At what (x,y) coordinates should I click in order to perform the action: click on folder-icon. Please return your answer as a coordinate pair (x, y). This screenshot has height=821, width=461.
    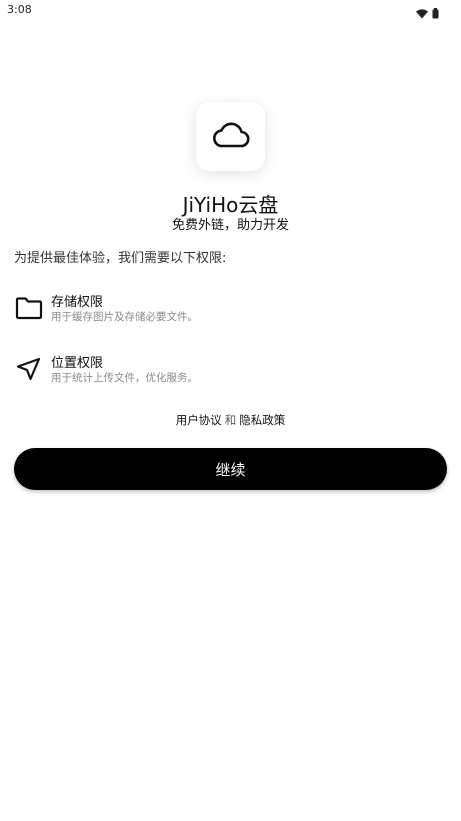
    Looking at the image, I should click on (29, 308).